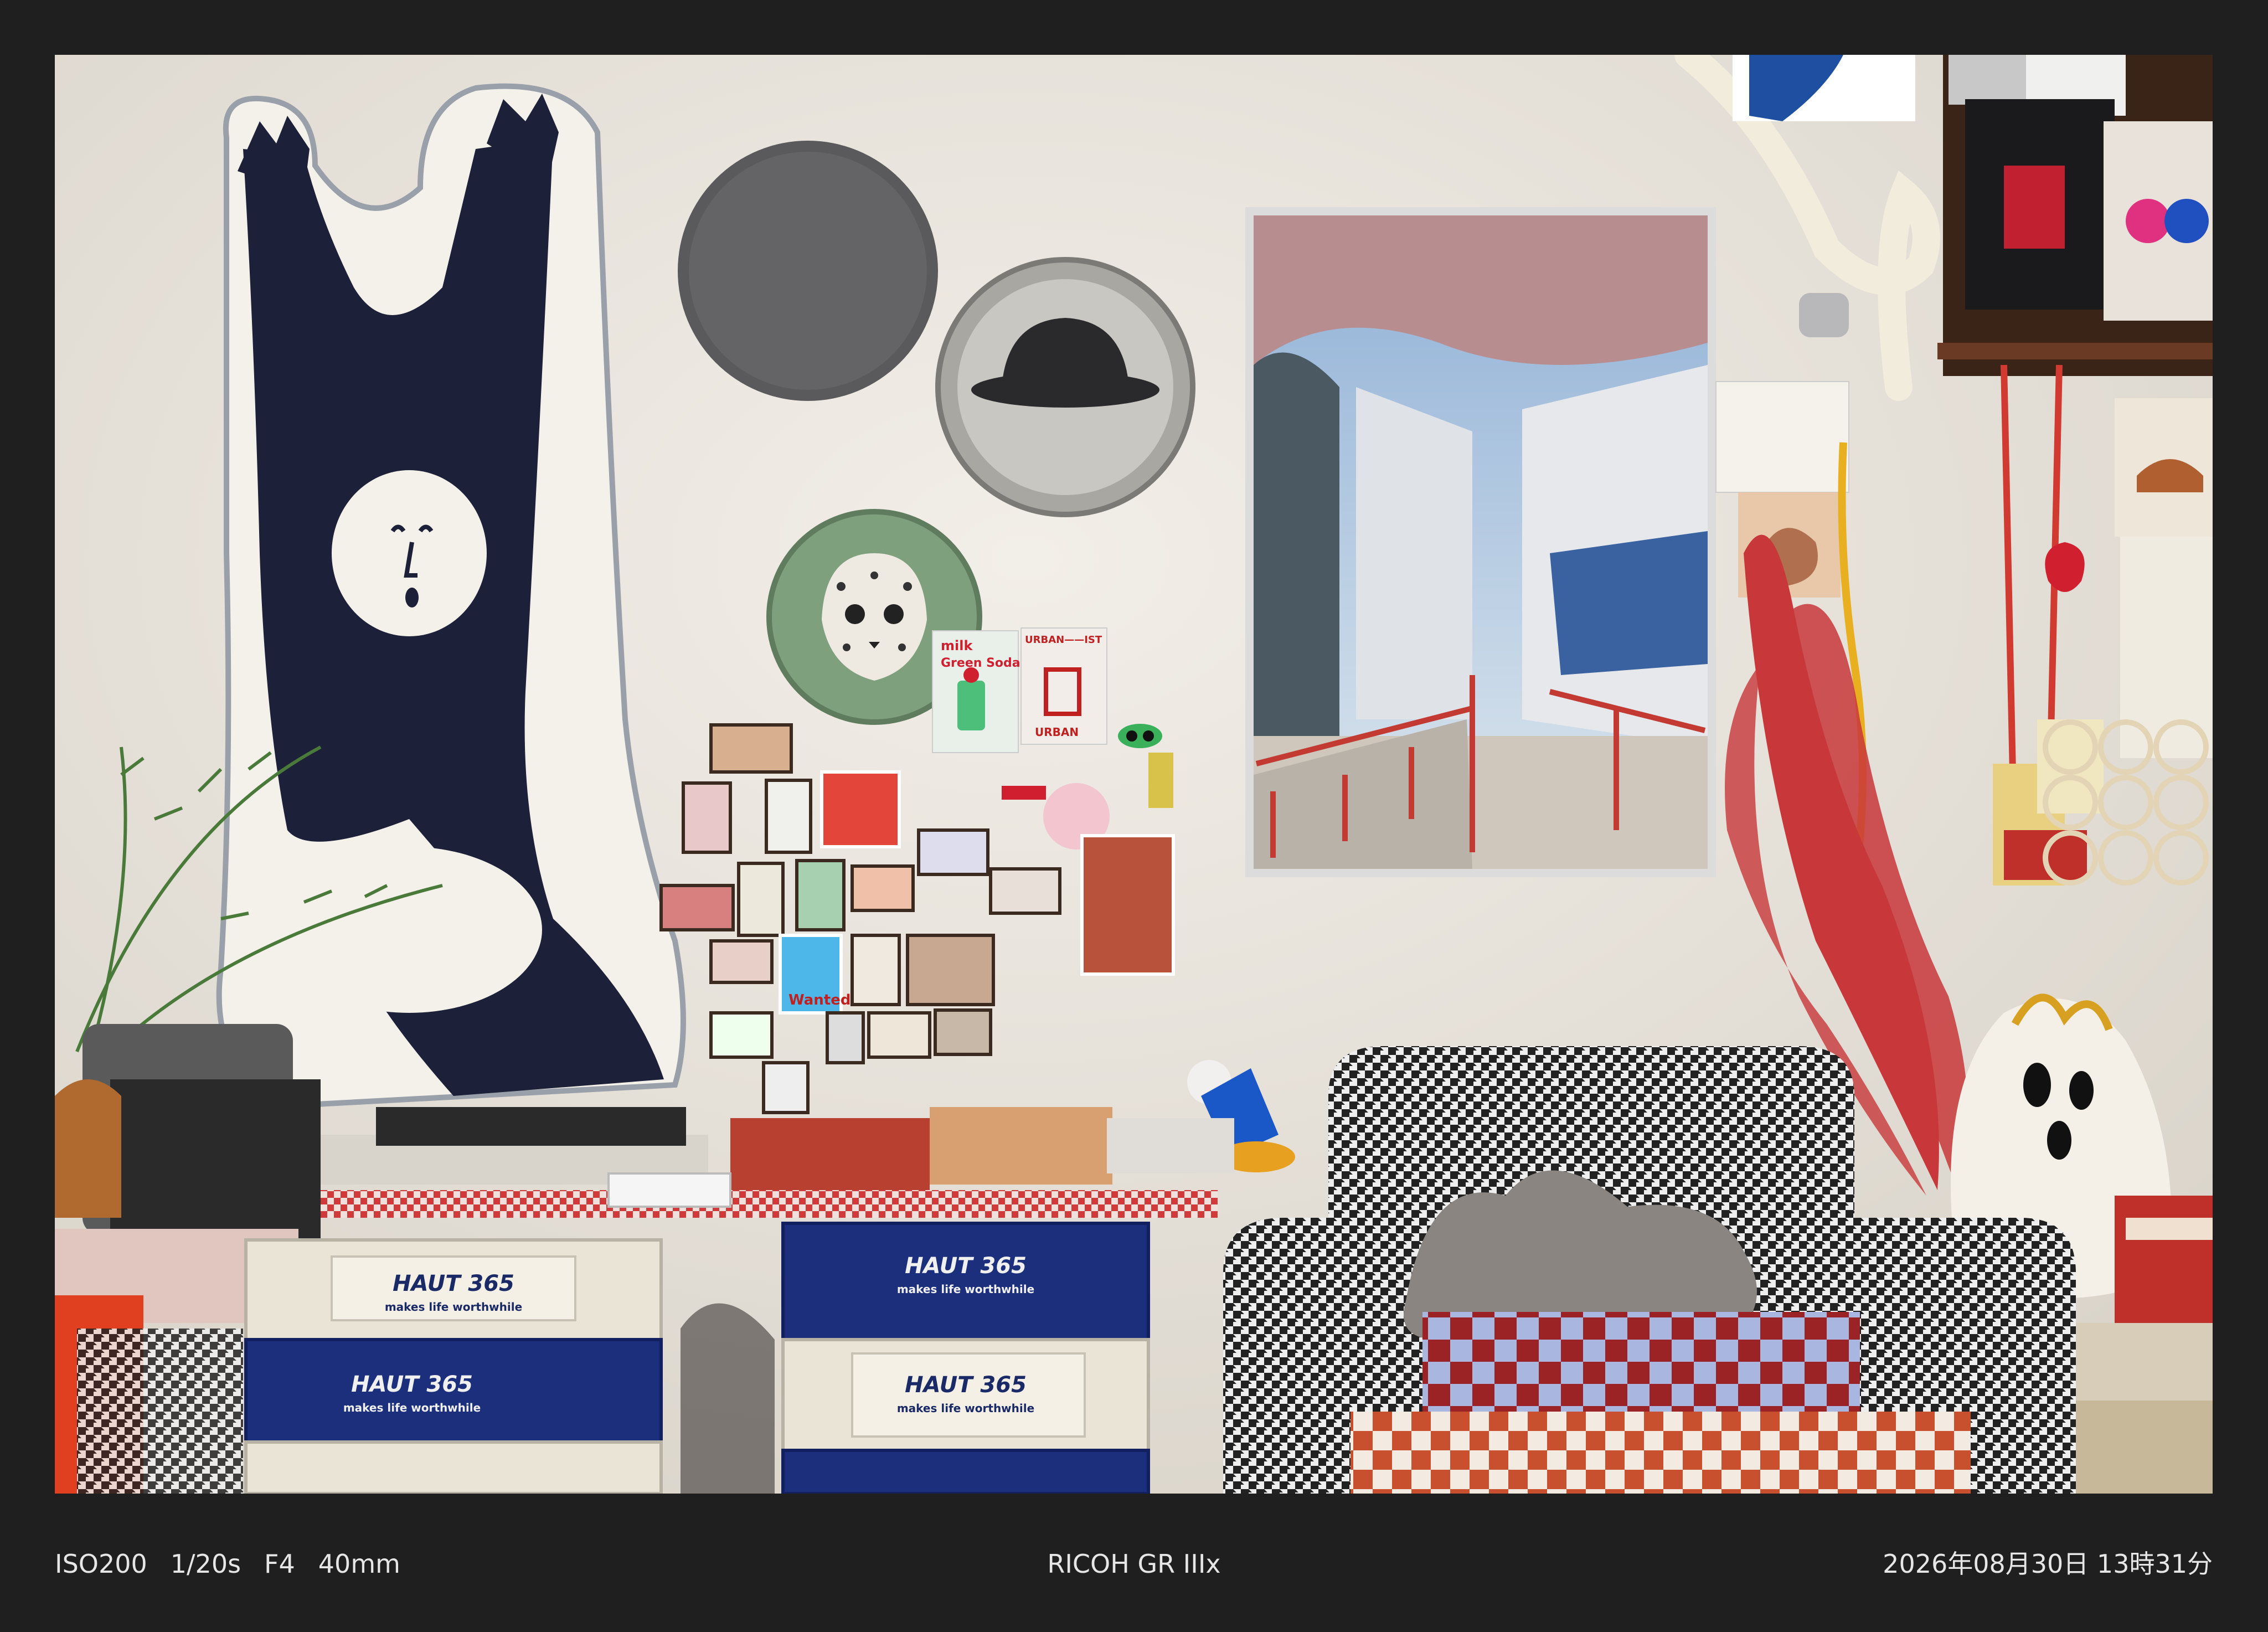 The image size is (2268, 1632). I want to click on svg-text: URBAN——IST, so click(1063, 640).